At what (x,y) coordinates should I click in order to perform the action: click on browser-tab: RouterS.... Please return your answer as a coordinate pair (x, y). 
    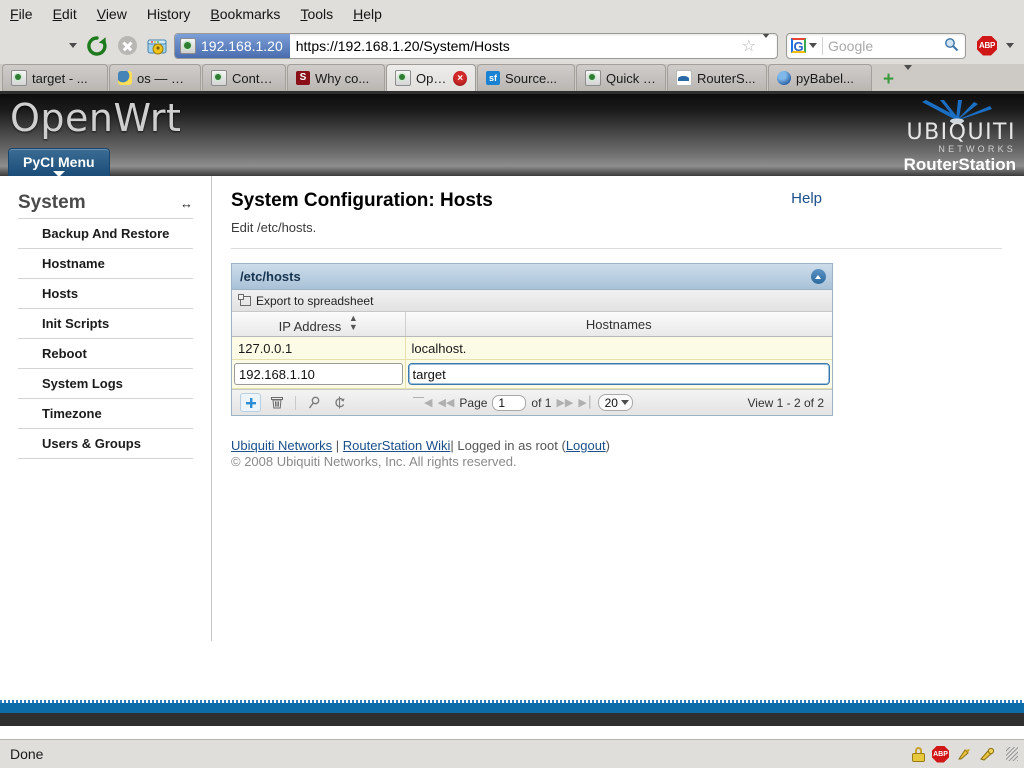
    Looking at the image, I should click on (717, 77).